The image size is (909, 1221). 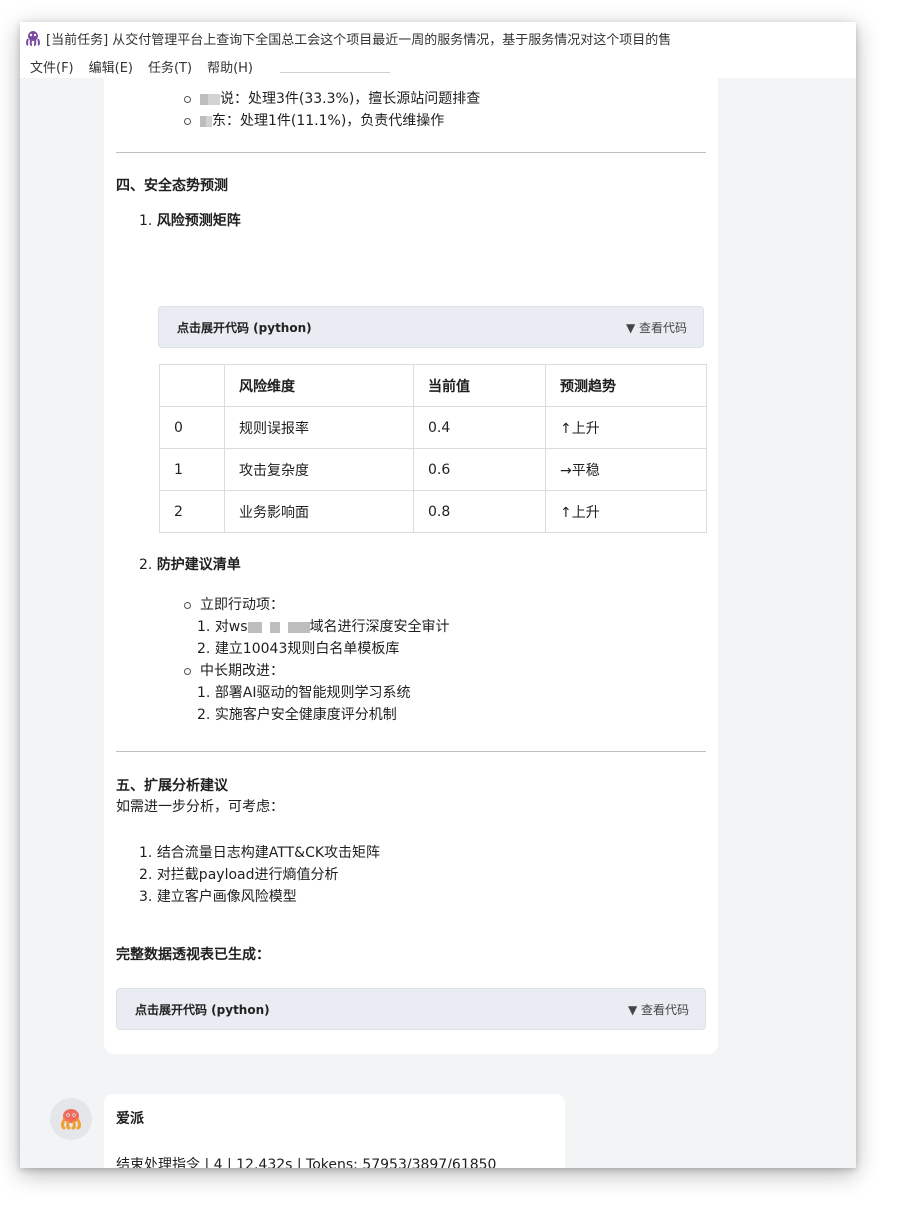 I want to click on section-title: 五、扩展分析建议, so click(x=172, y=786).